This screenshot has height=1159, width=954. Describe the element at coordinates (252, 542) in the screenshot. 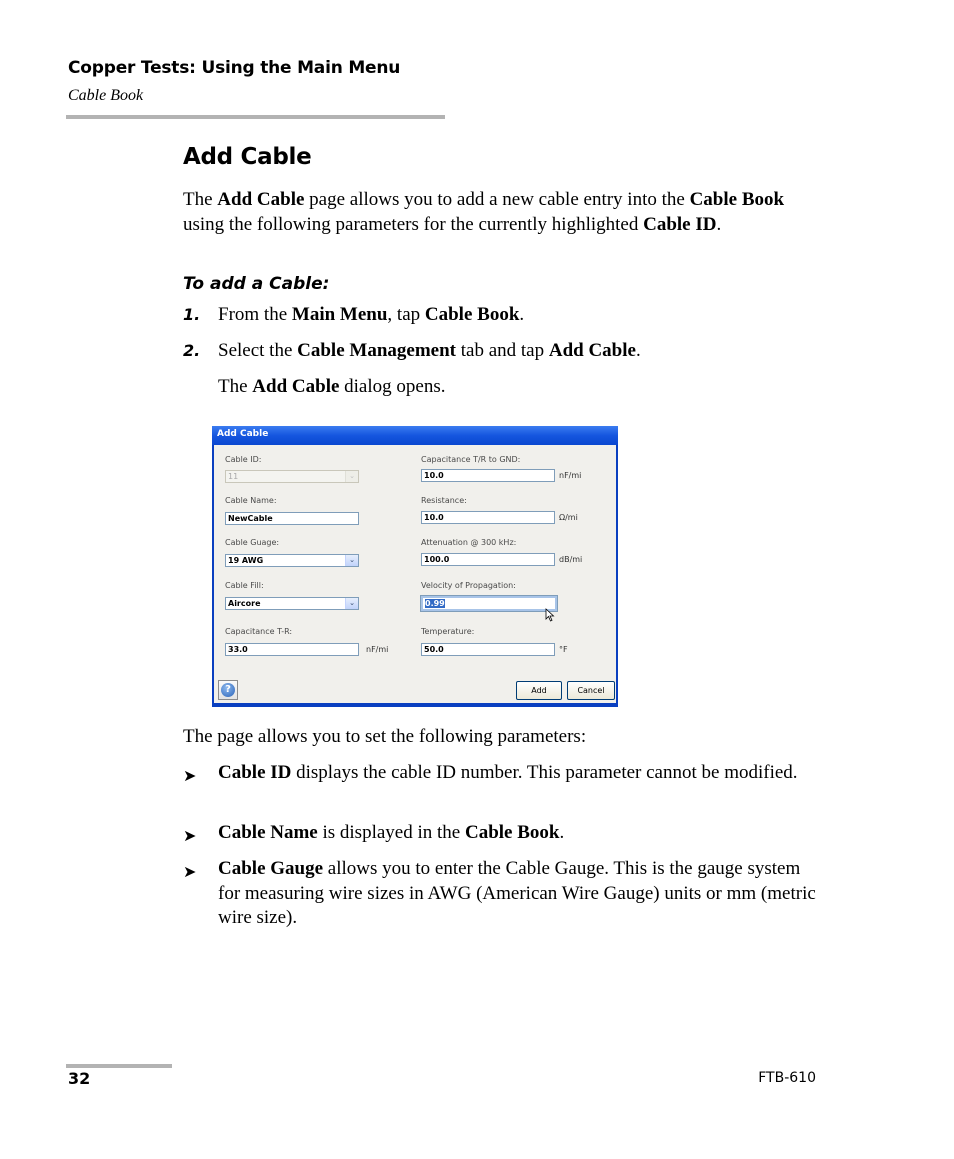

I see `cable-gauge-label: Cable Guage:` at that location.